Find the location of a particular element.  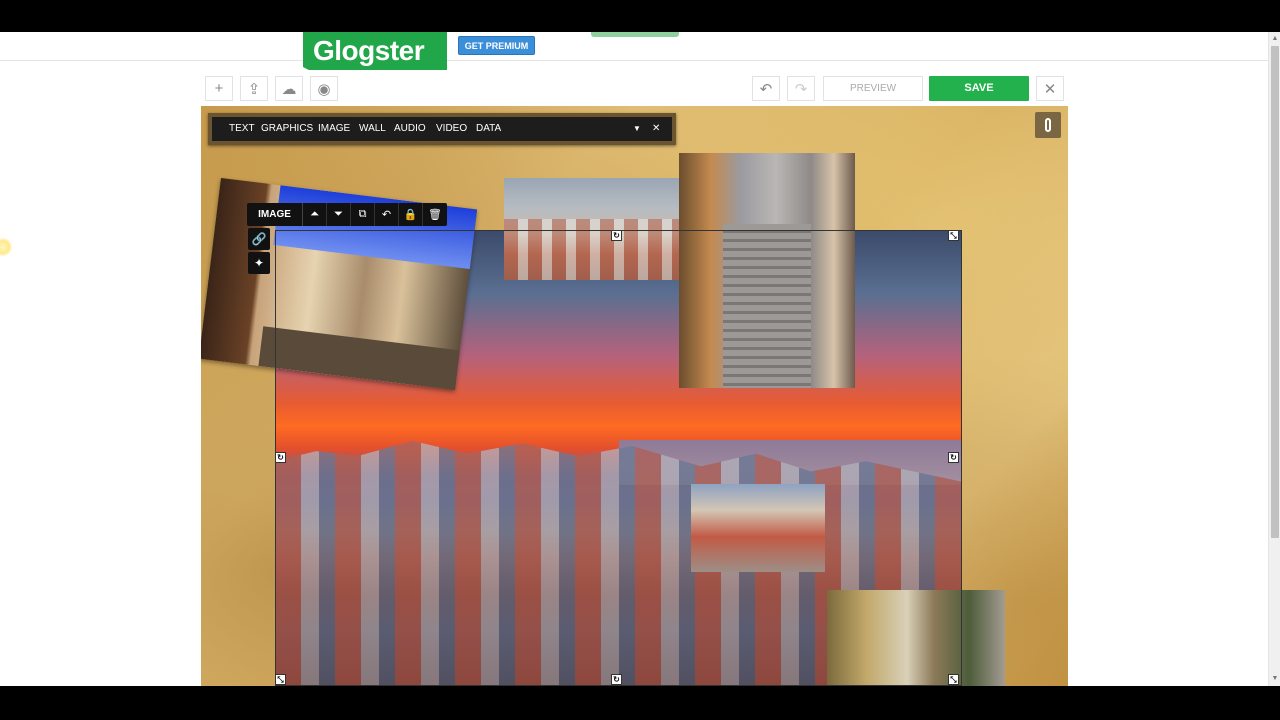

paperclip-icon is located at coordinates (1048, 125).